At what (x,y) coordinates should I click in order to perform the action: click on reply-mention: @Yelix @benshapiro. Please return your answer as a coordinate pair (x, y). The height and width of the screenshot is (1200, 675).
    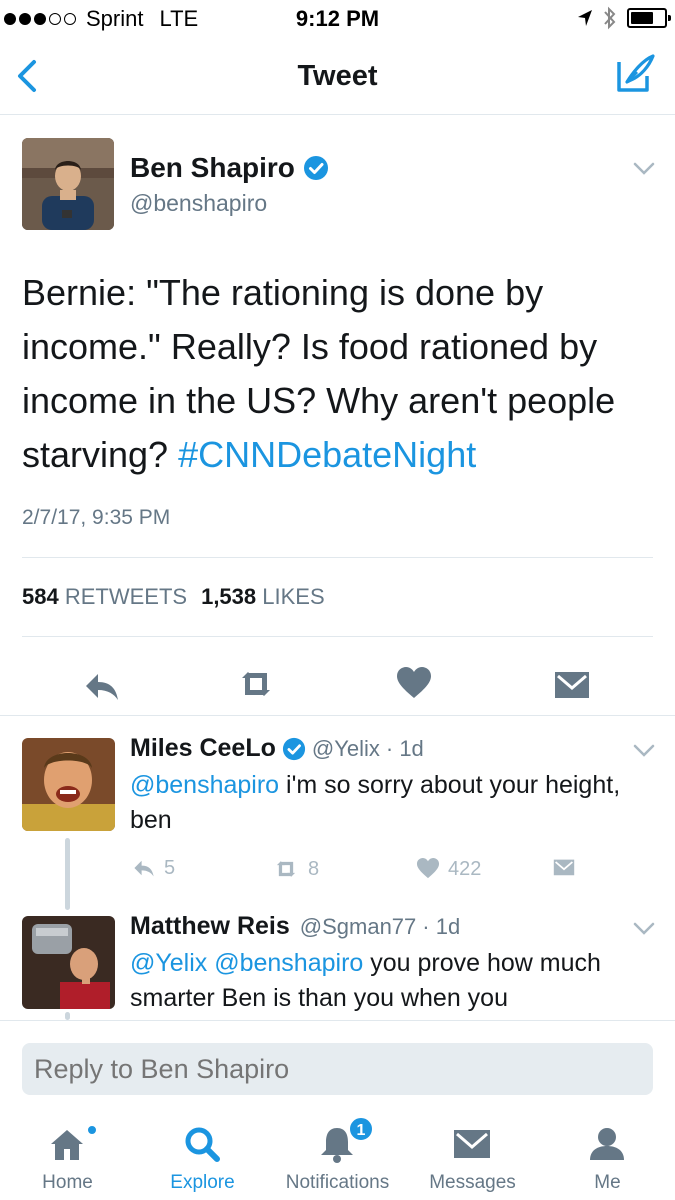
    Looking at the image, I should click on (246, 963).